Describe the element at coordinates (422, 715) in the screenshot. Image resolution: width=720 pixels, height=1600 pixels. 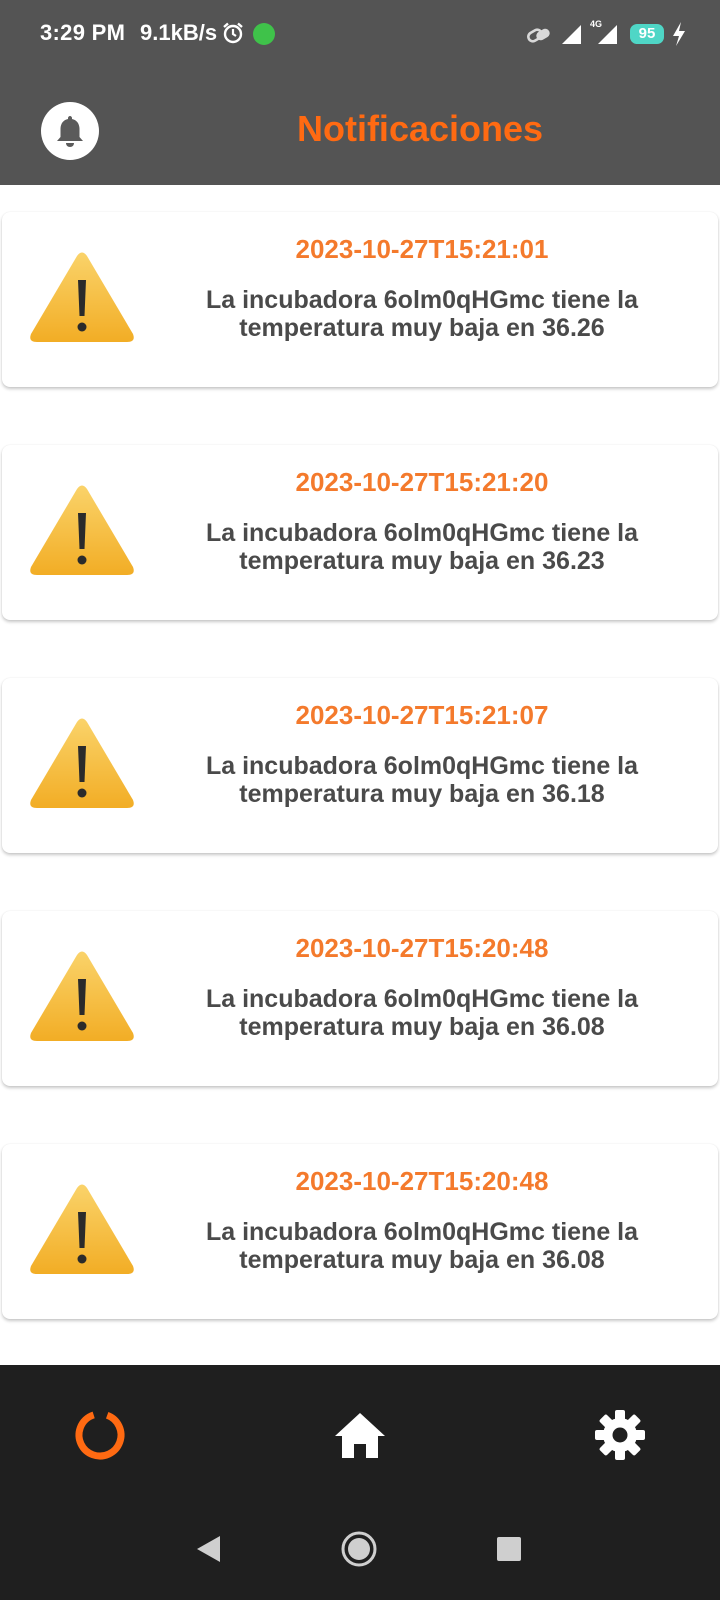
I see `notification-date: 2023-10-27T15:21:07` at that location.